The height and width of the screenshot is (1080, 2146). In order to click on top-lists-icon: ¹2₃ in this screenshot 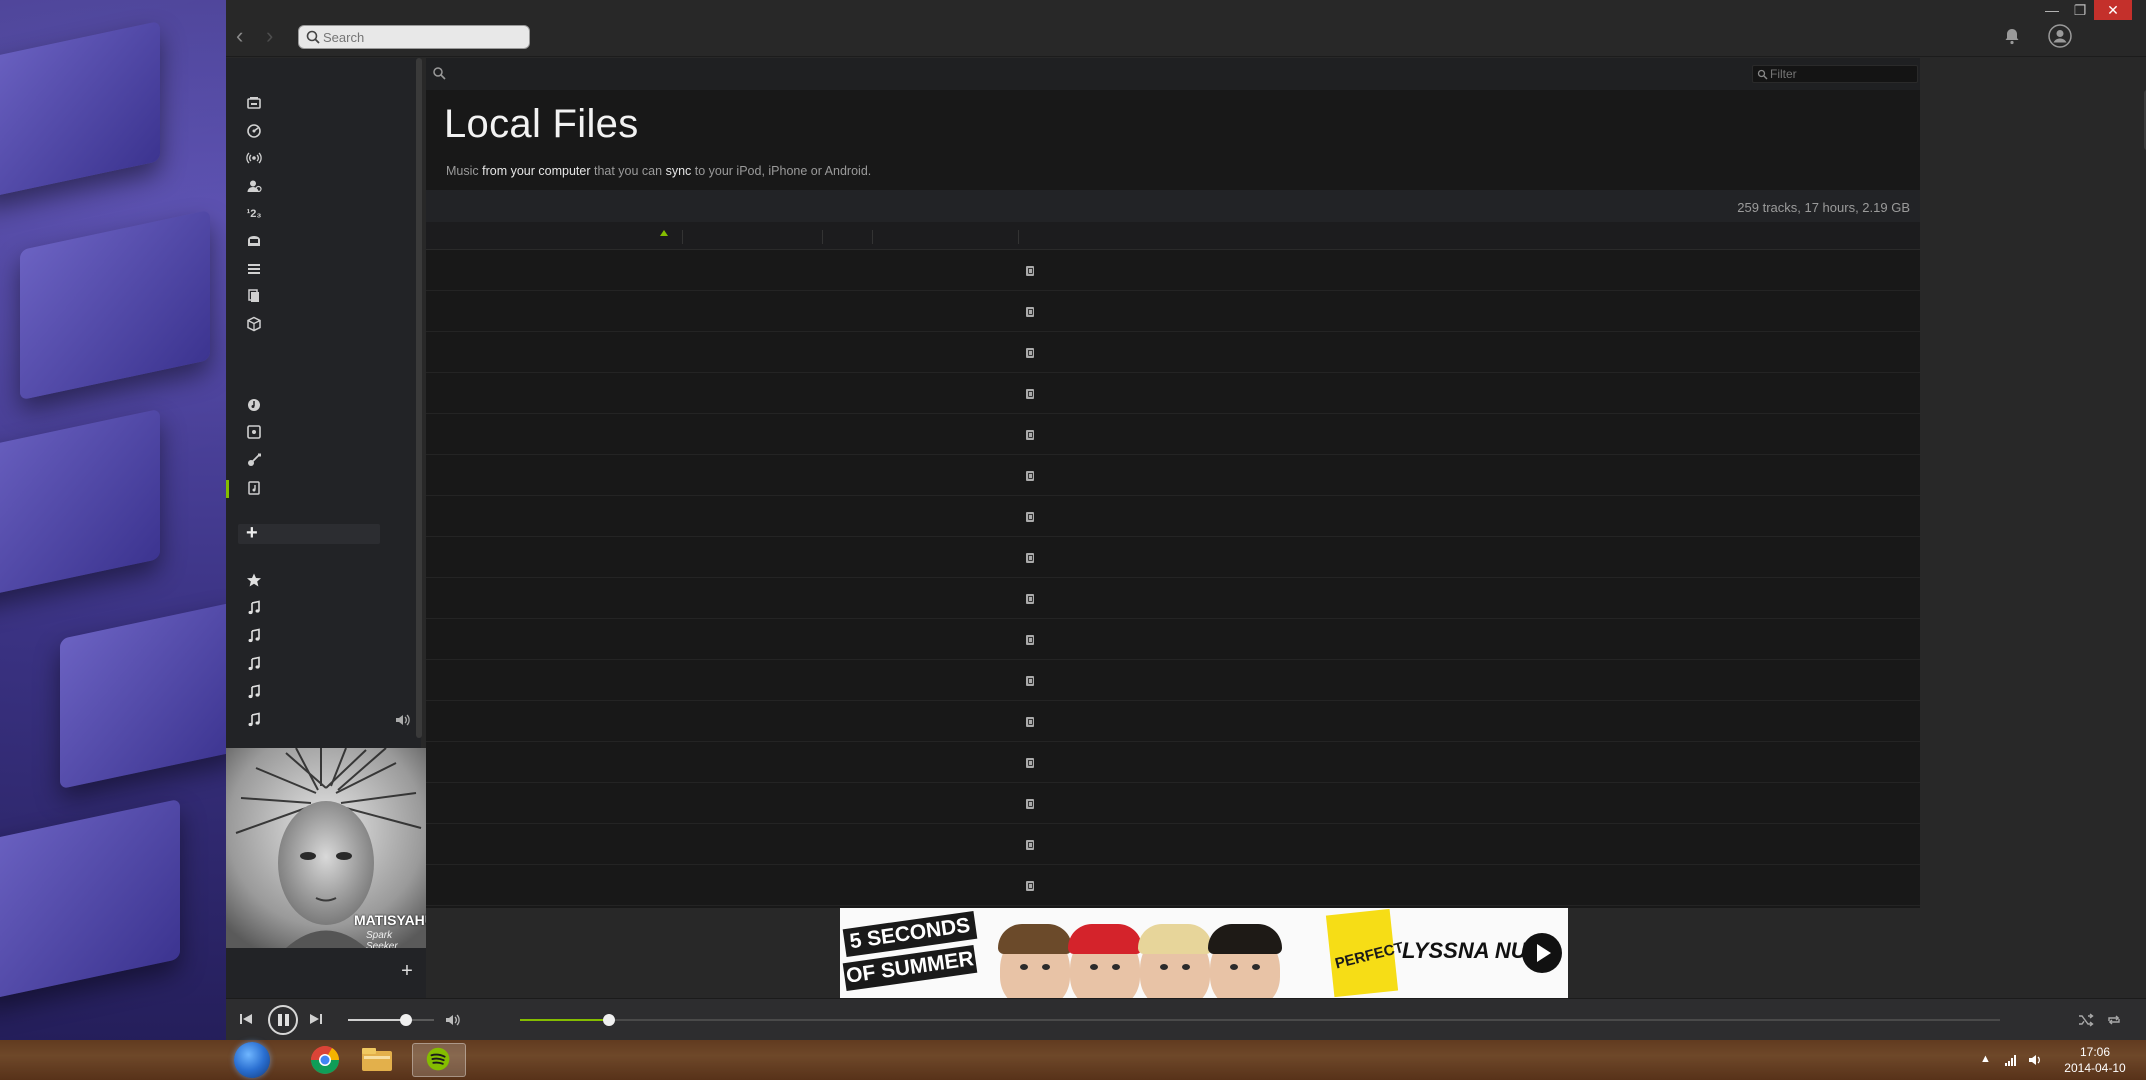, I will do `click(254, 214)`.